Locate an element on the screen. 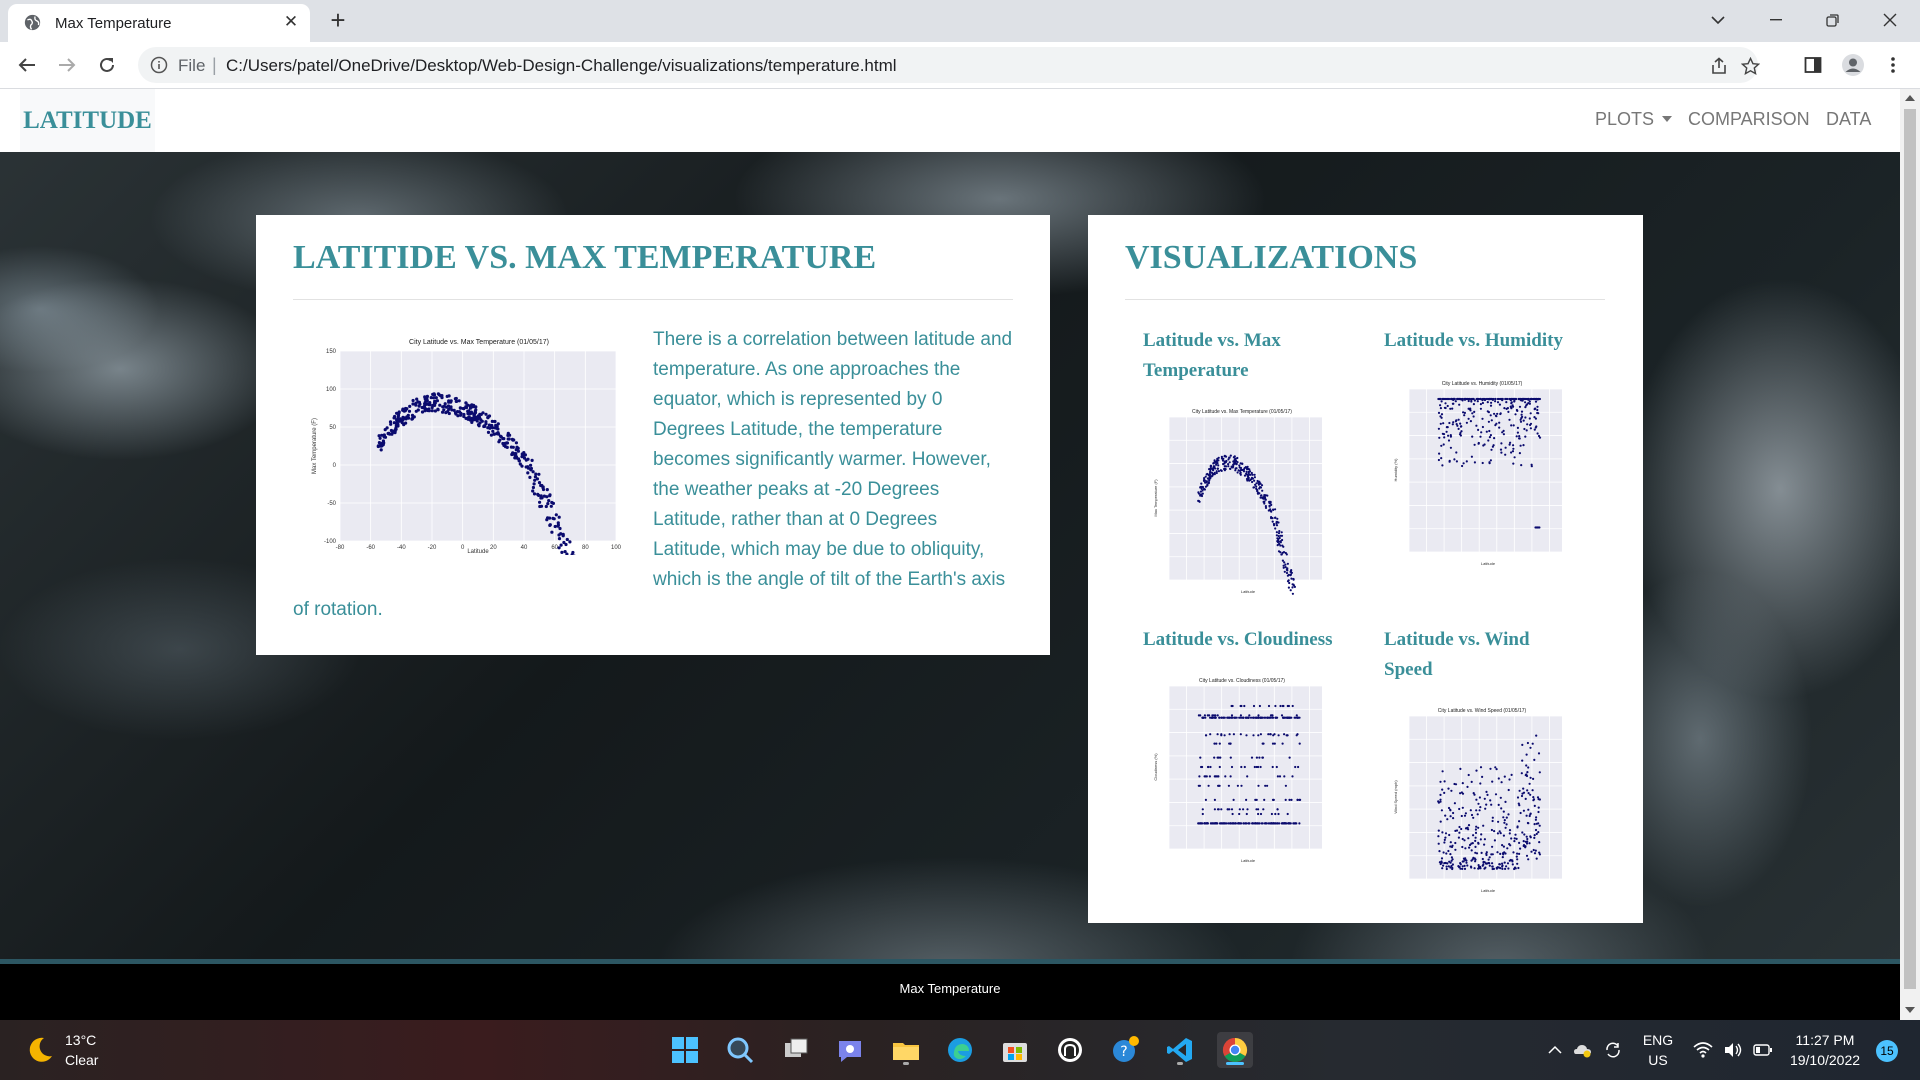  thumb-title-humidity: Latitude vs. Humidity is located at coordinates (1494, 341).